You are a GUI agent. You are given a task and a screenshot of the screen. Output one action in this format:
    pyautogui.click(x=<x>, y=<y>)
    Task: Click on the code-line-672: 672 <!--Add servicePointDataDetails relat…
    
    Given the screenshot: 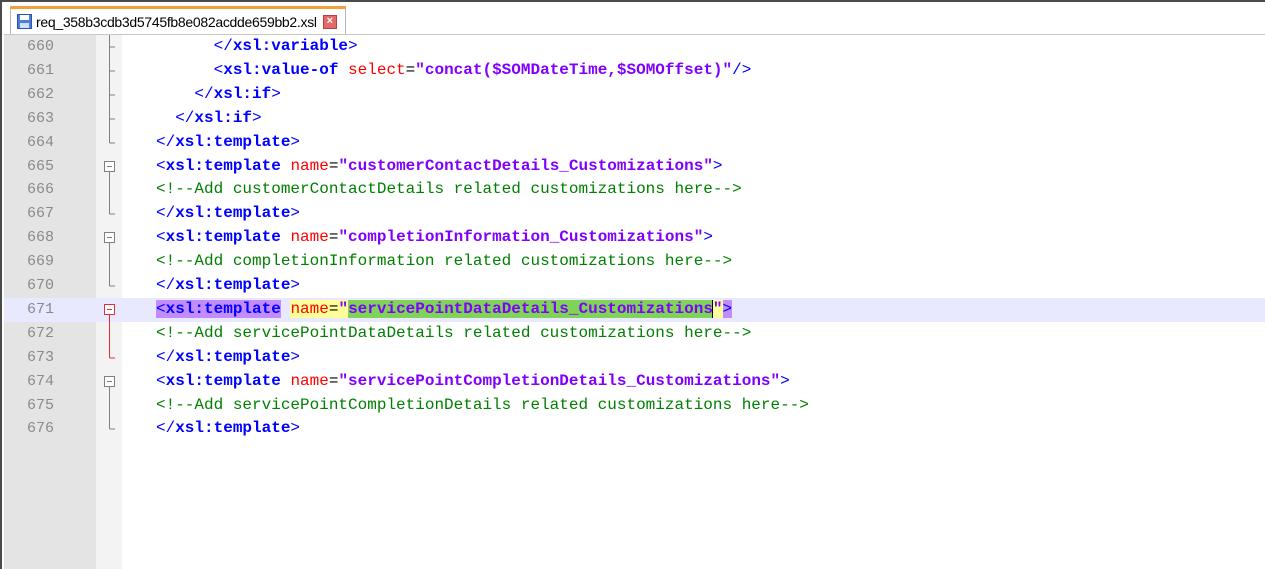 What is the action you would take?
    pyautogui.click(x=634, y=333)
    